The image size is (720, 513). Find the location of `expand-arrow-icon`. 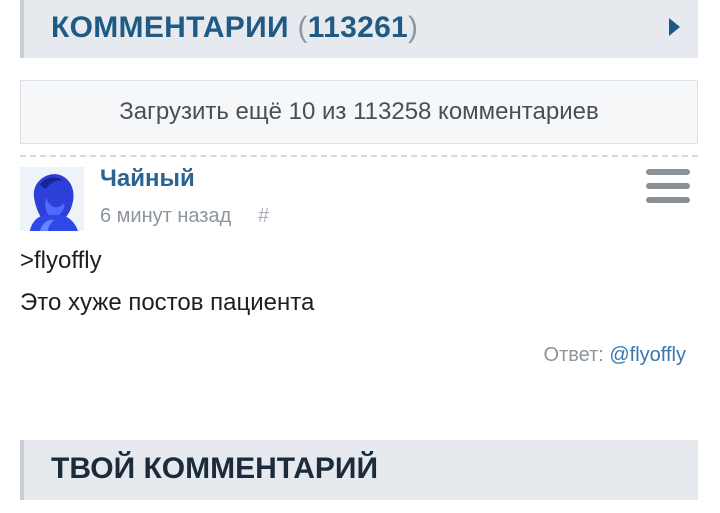

expand-arrow-icon is located at coordinates (674, 27).